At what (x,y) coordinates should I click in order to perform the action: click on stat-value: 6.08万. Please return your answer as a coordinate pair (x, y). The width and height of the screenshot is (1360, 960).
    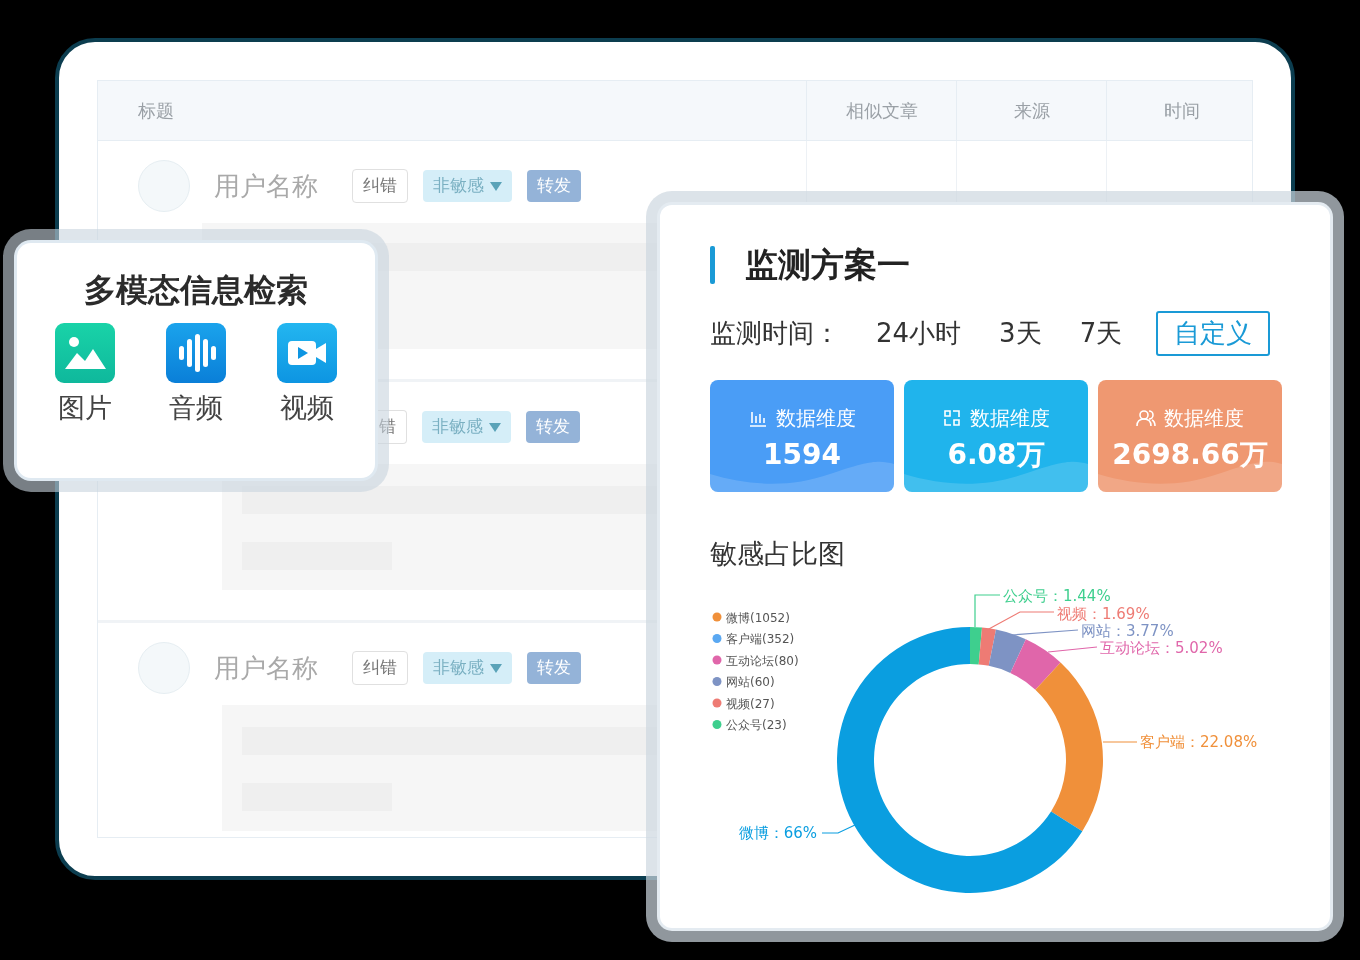
    Looking at the image, I should click on (996, 454).